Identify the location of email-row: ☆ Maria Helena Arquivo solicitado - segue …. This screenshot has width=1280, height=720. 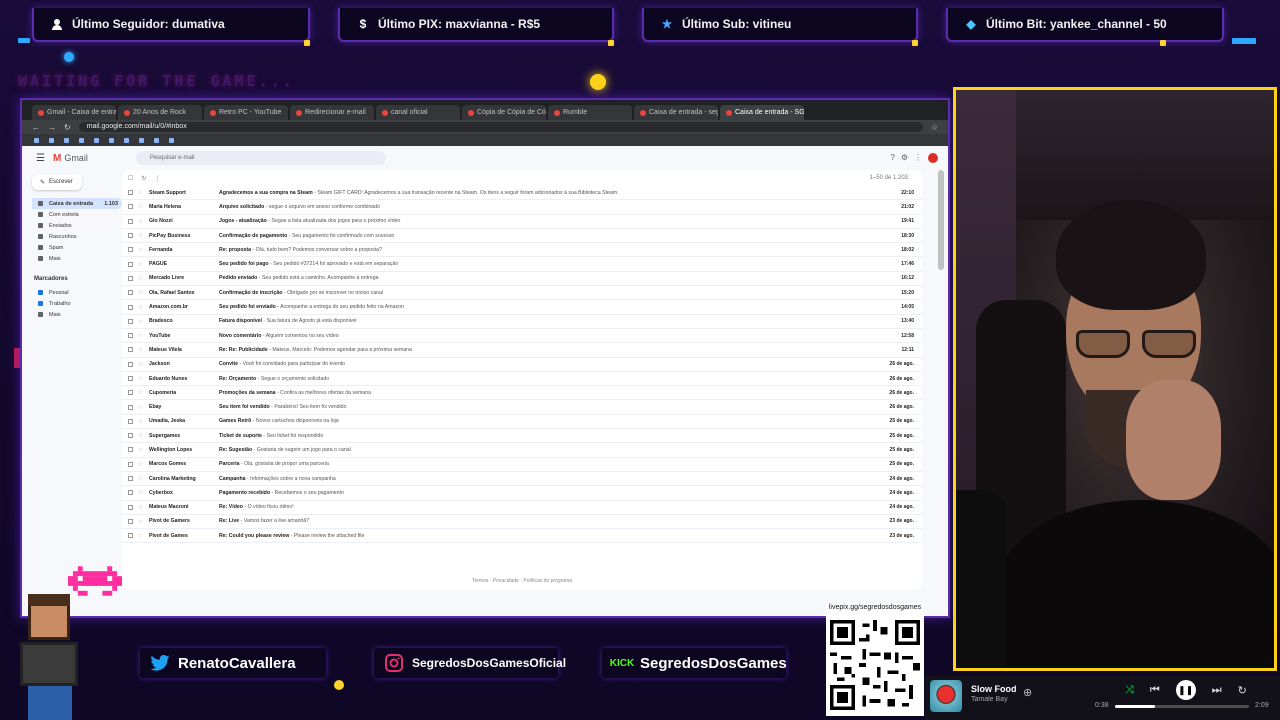
(522, 207).